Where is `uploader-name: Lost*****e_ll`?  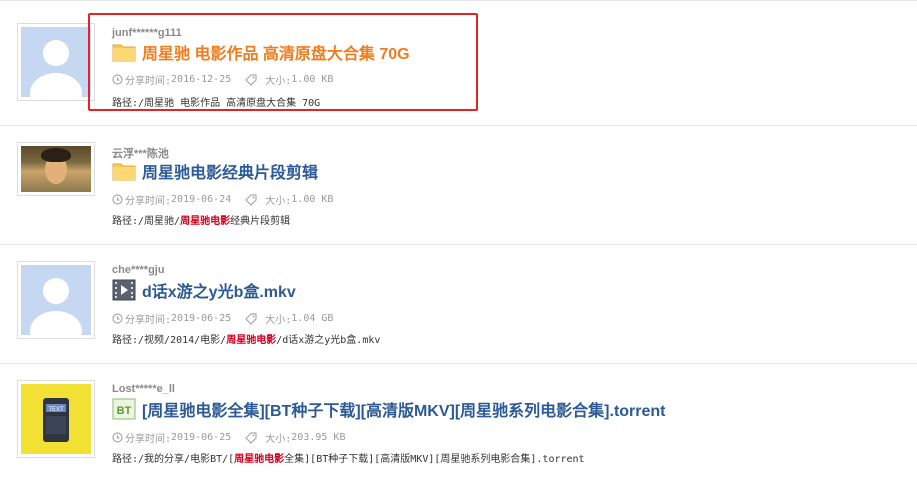
uploader-name: Lost*****e_ll is located at coordinates (143, 389).